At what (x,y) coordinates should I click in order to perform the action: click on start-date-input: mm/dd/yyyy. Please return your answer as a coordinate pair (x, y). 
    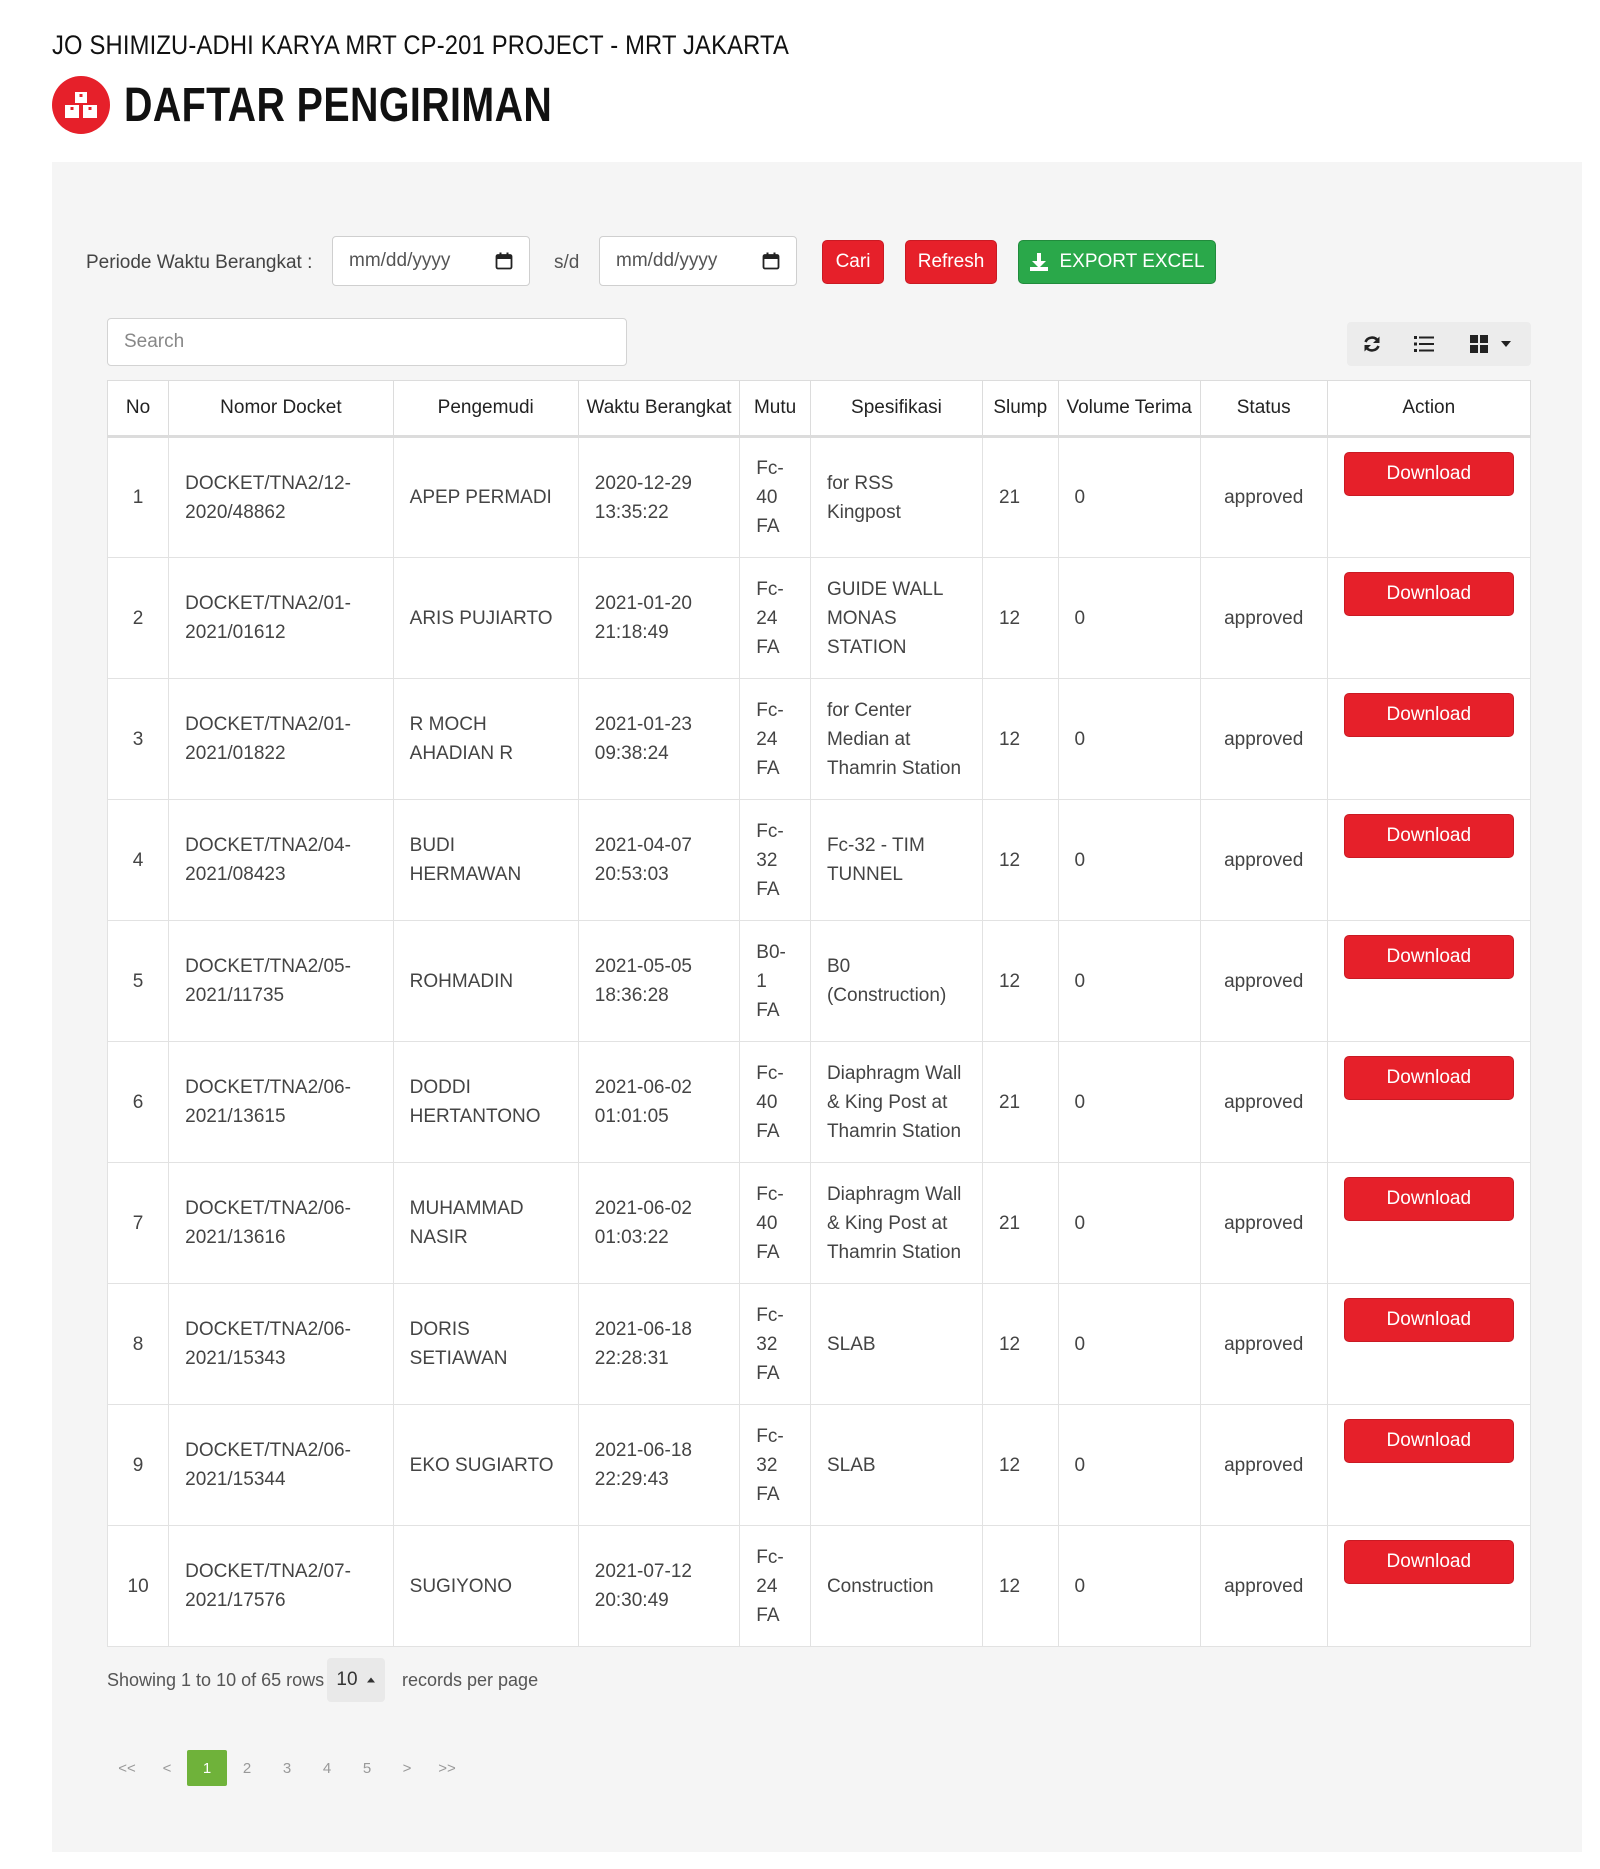
    Looking at the image, I should click on (431, 261).